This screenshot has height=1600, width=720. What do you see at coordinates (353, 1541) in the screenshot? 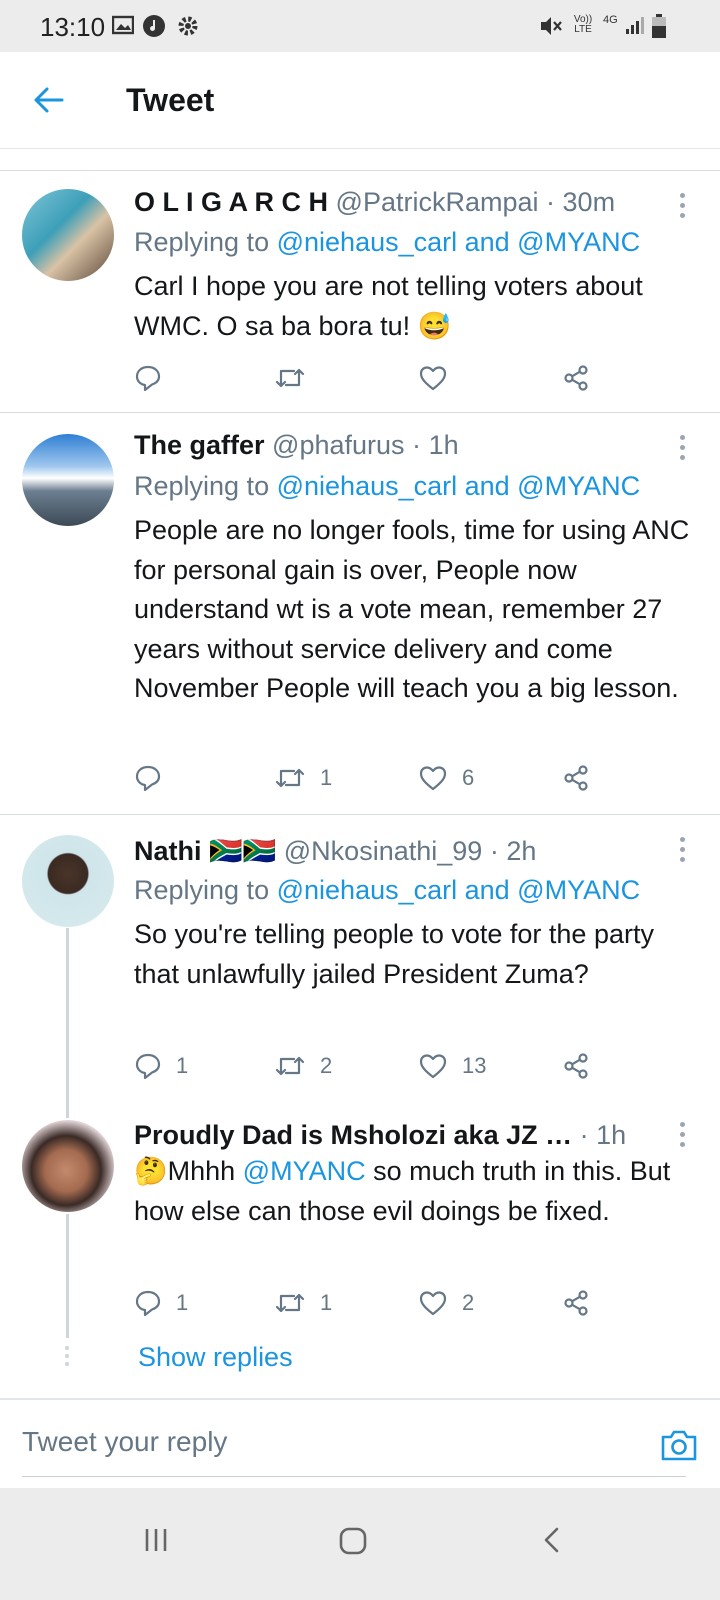
I see `home-icon` at bounding box center [353, 1541].